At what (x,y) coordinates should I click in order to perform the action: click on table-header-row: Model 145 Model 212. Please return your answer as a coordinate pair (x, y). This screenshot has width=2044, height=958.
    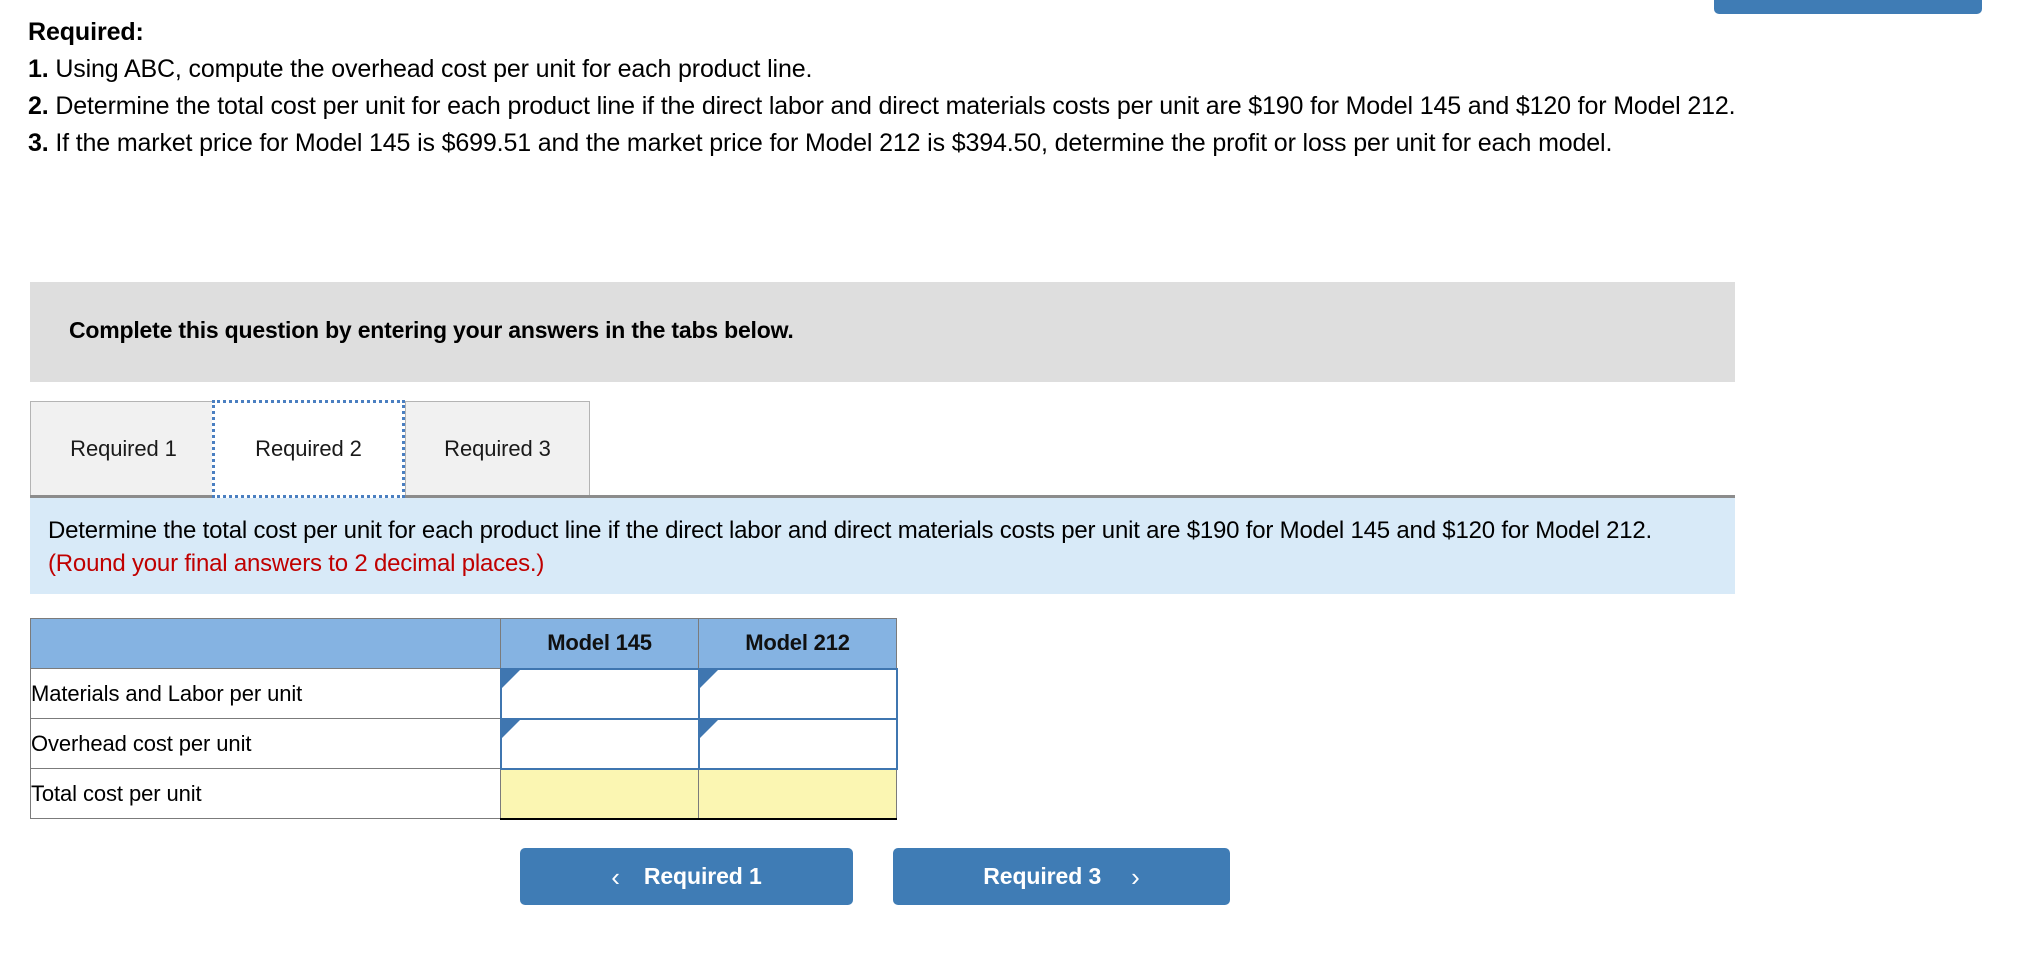
    Looking at the image, I should click on (463, 643).